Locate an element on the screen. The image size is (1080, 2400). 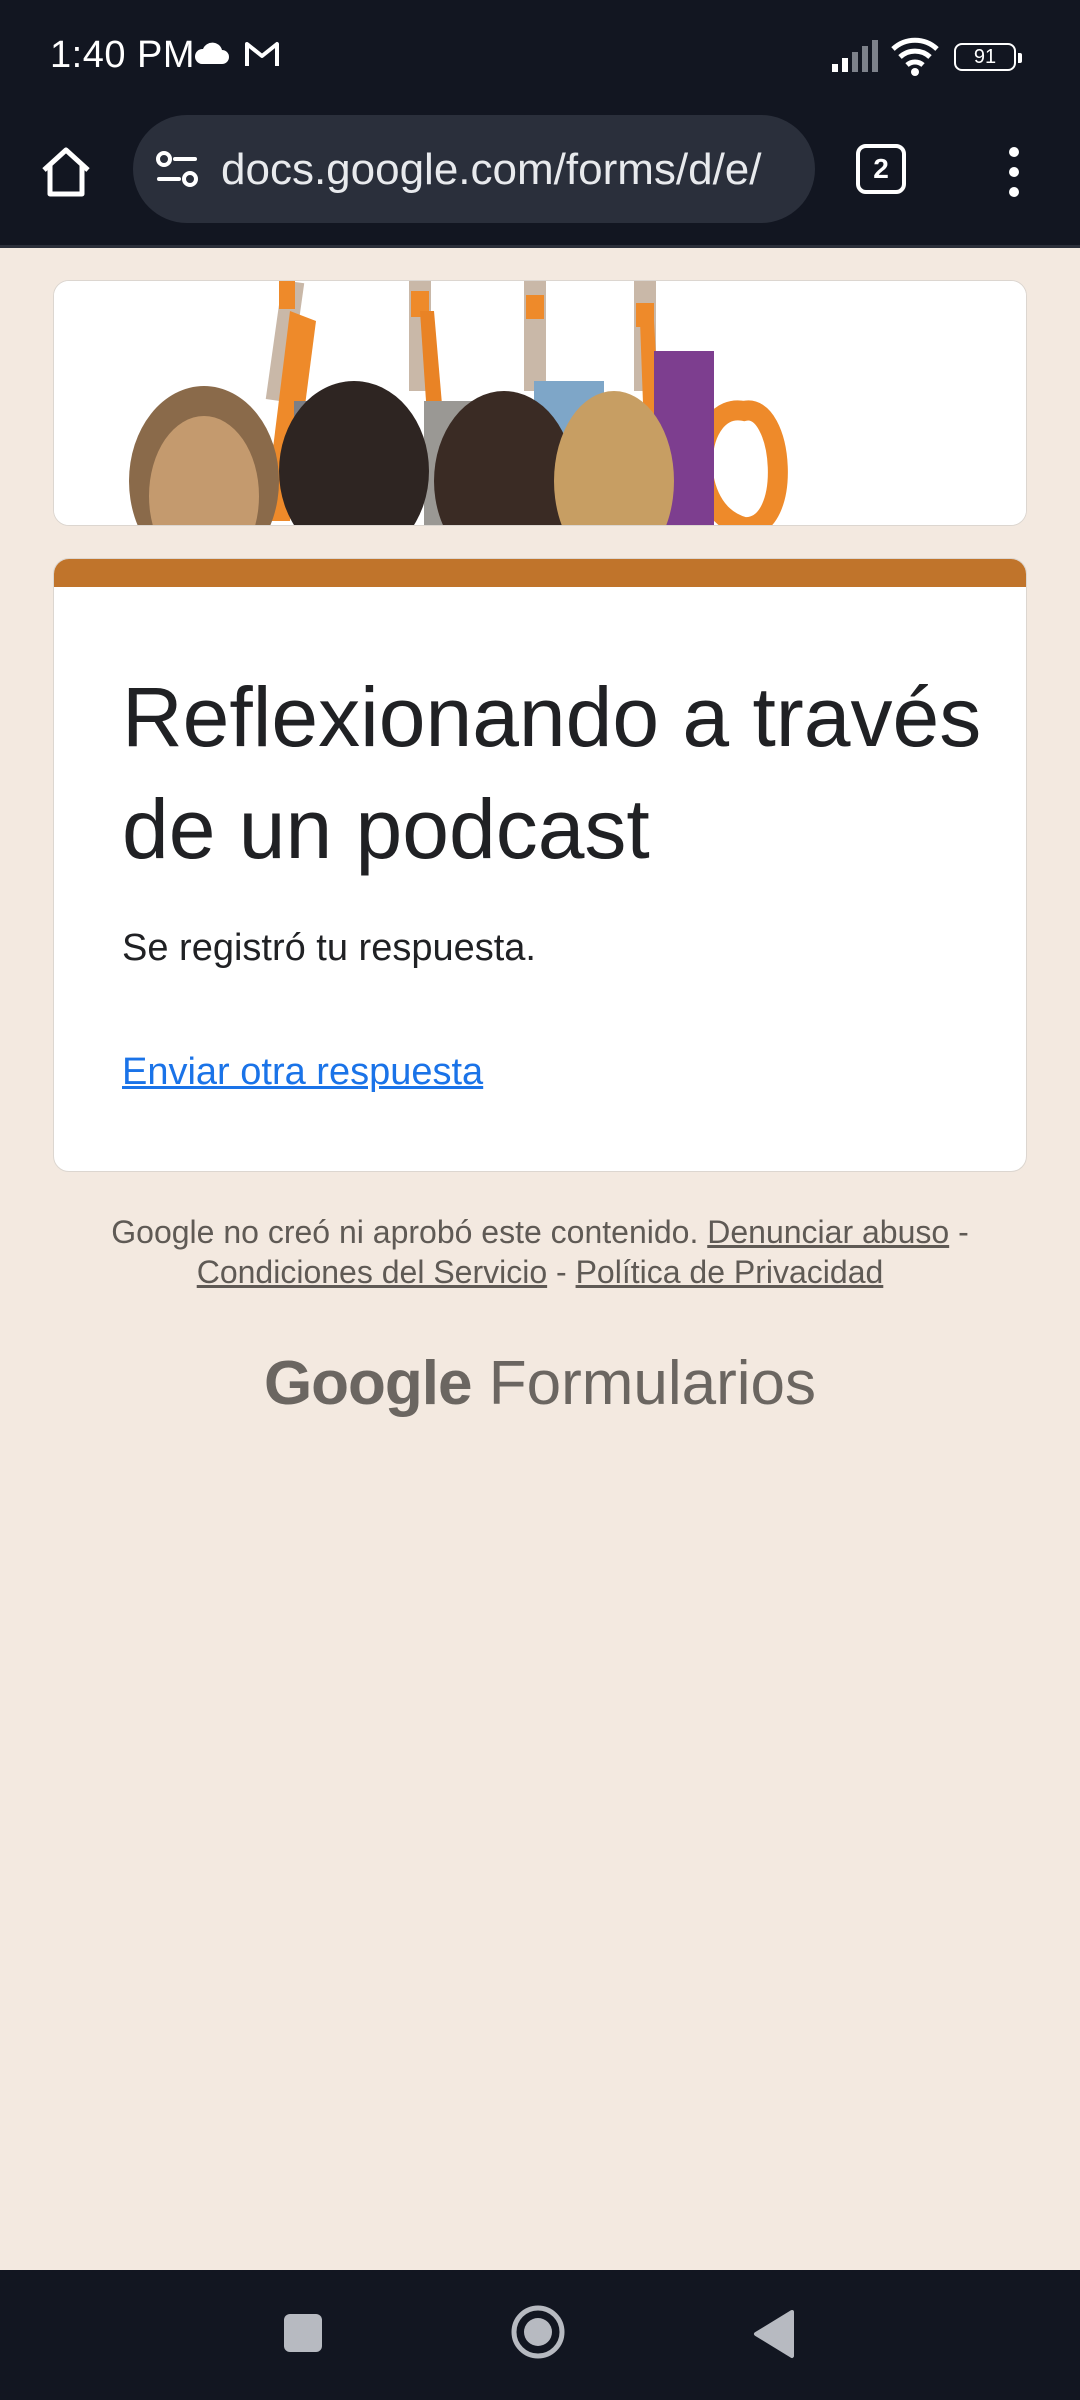
submit-another-response-link: Enviar otra respuesta is located at coordinates (302, 1072).